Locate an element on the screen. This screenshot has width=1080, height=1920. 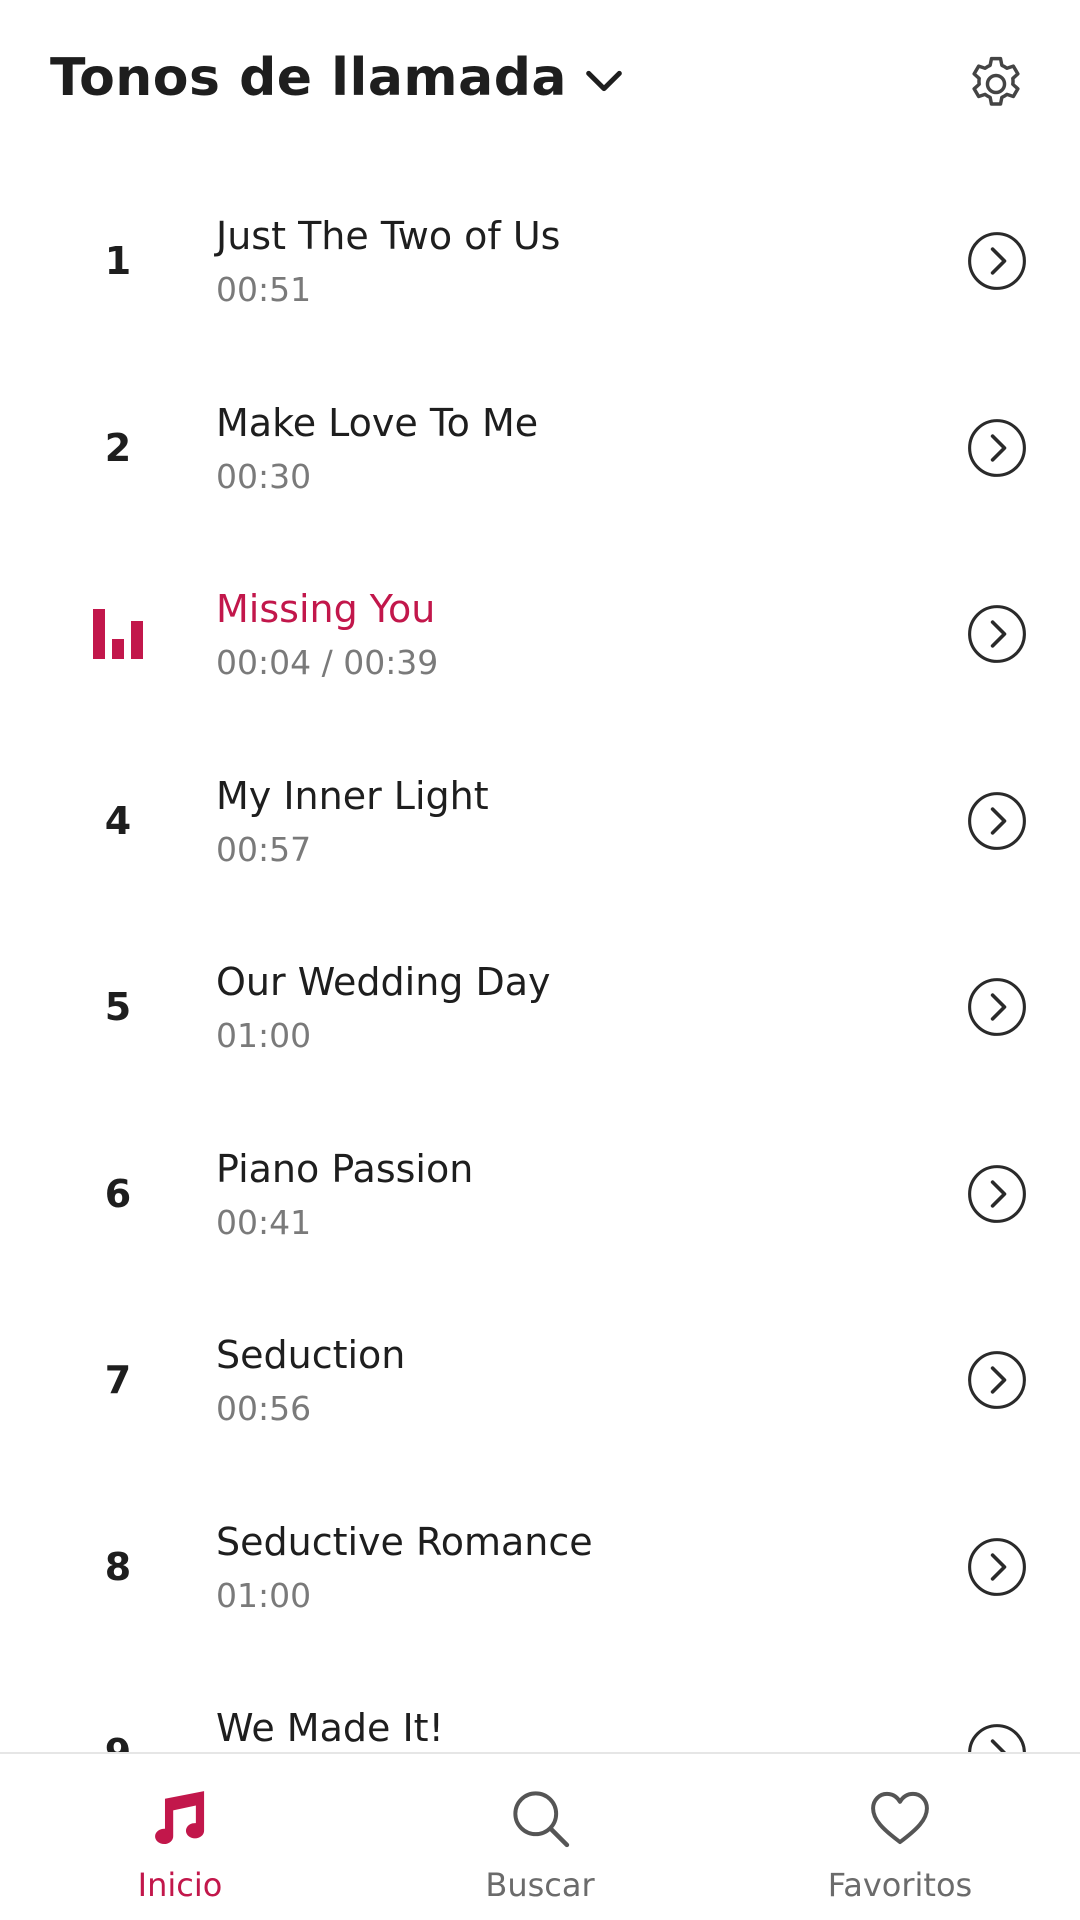
nav-tab-favoritos: Favoritos is located at coordinates (900, 1837).